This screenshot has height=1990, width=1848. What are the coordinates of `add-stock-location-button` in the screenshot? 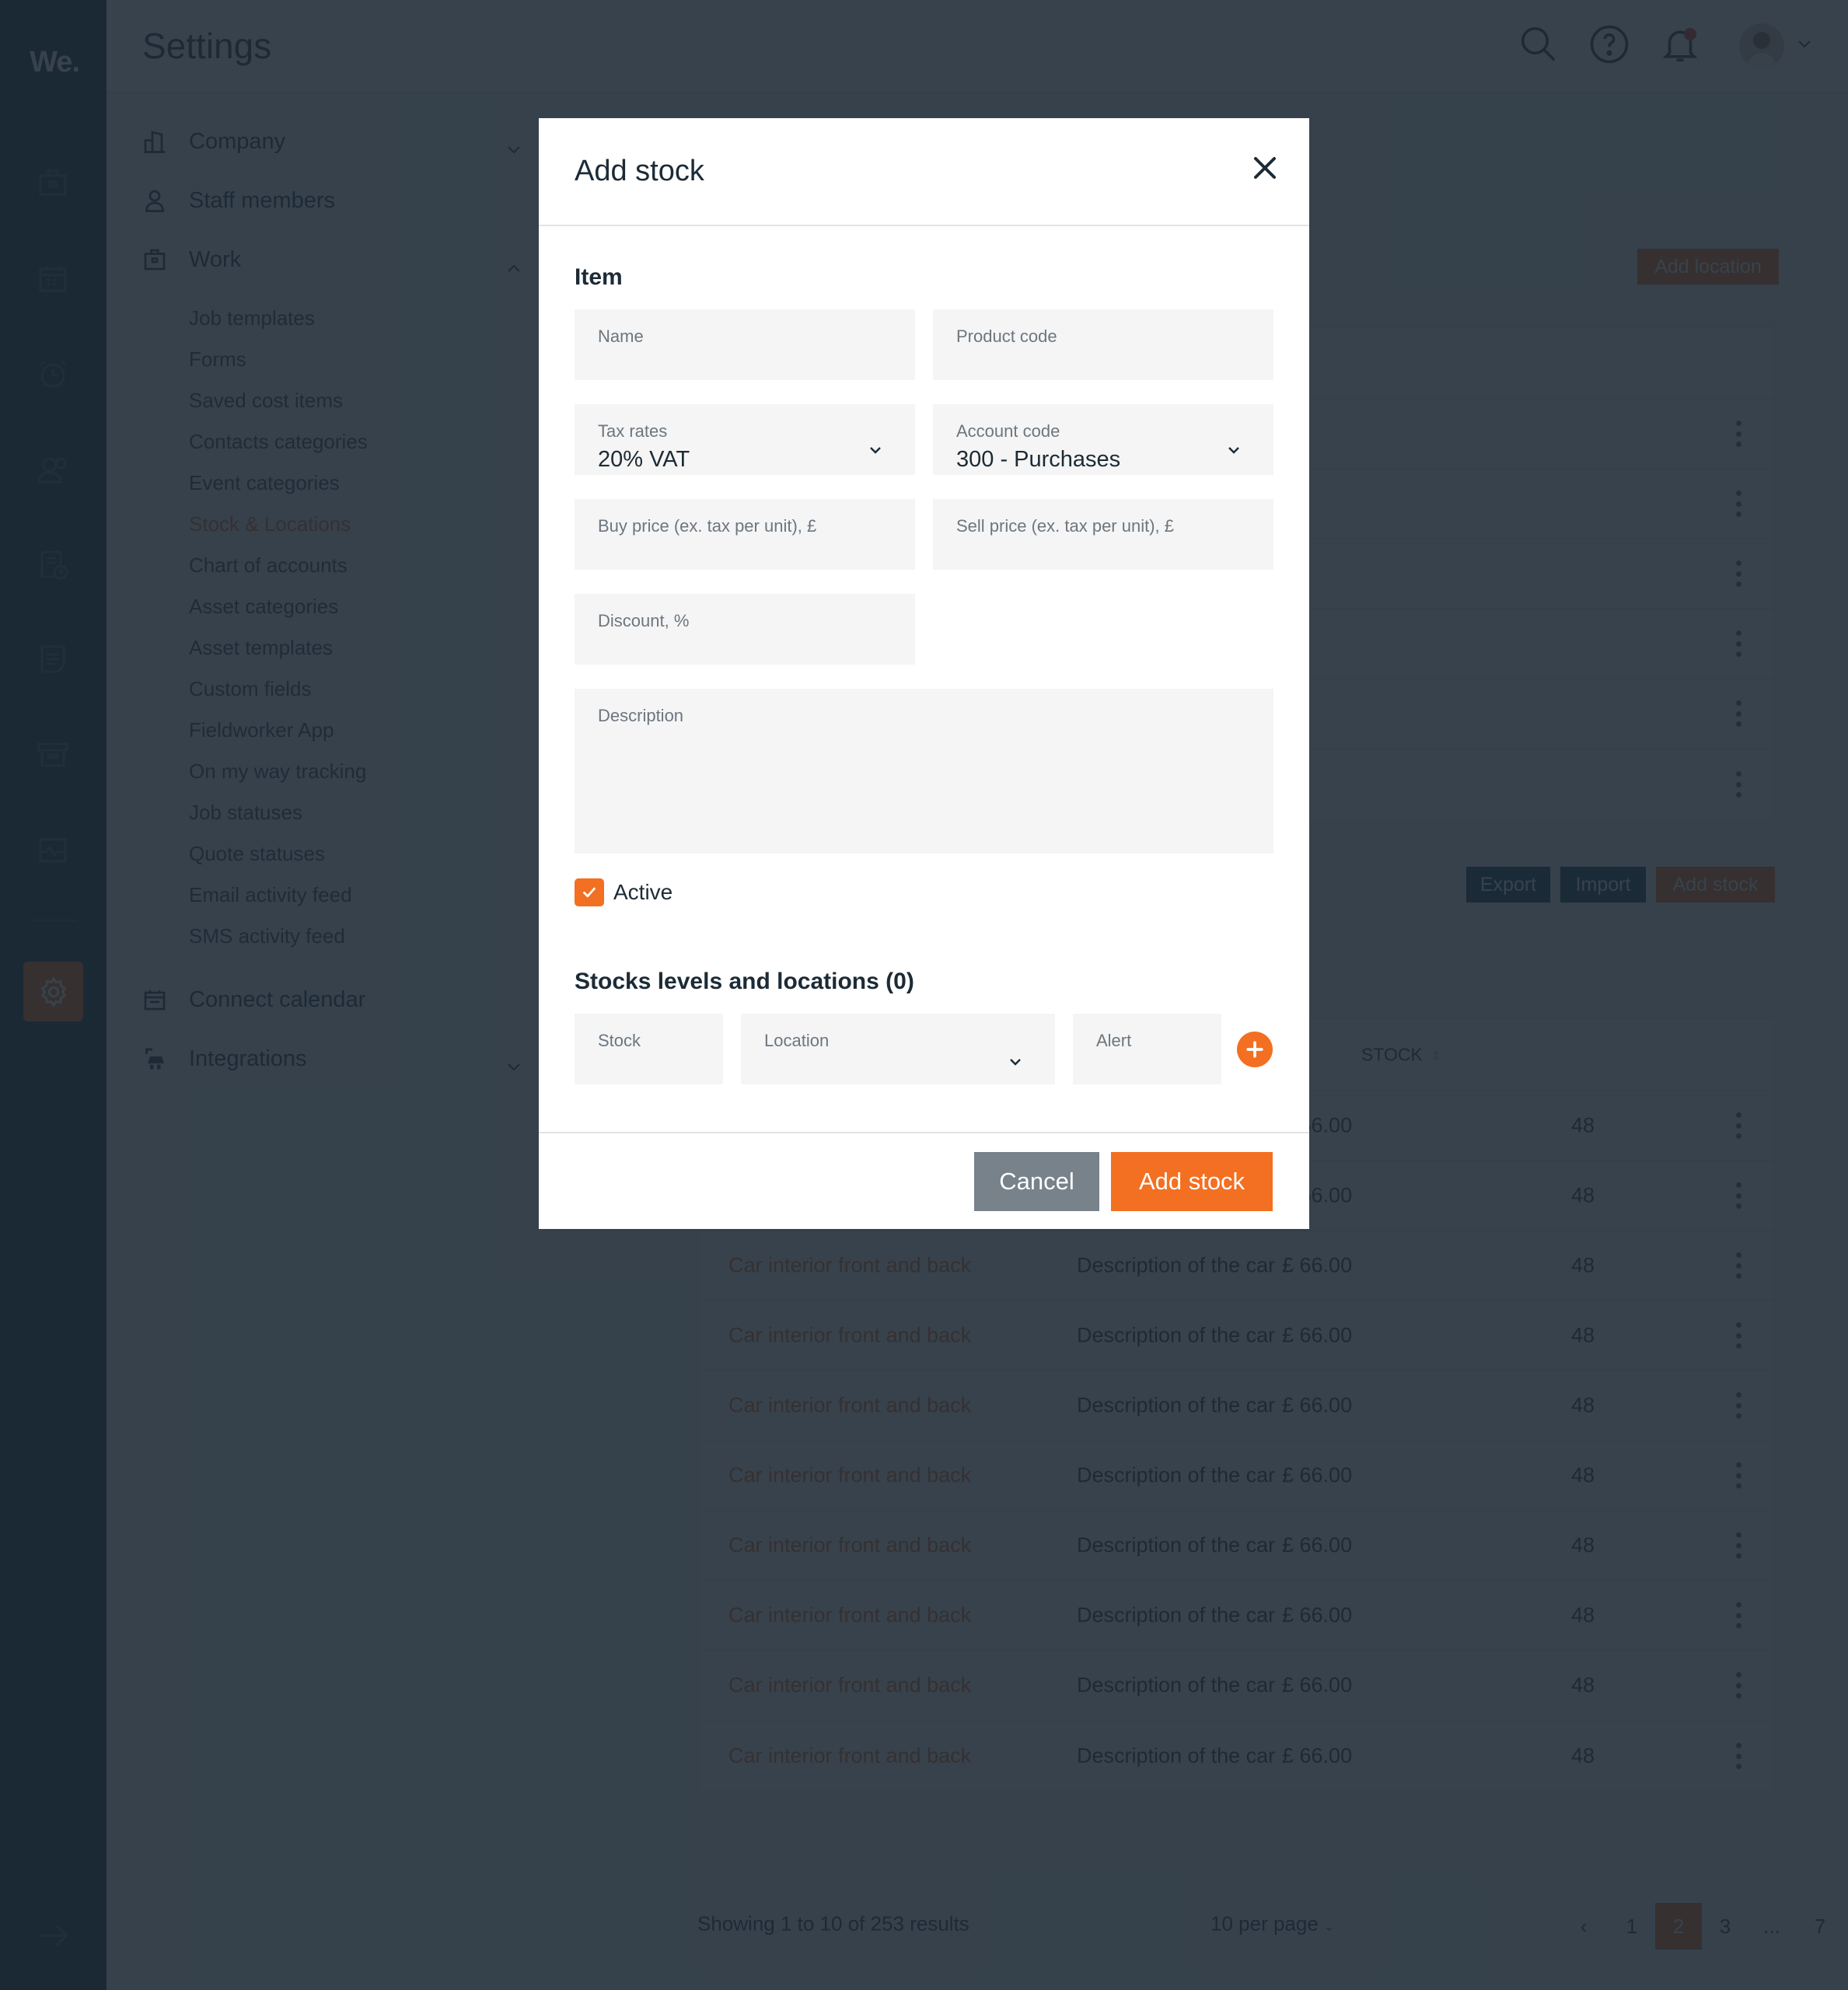 It's located at (1255, 1049).